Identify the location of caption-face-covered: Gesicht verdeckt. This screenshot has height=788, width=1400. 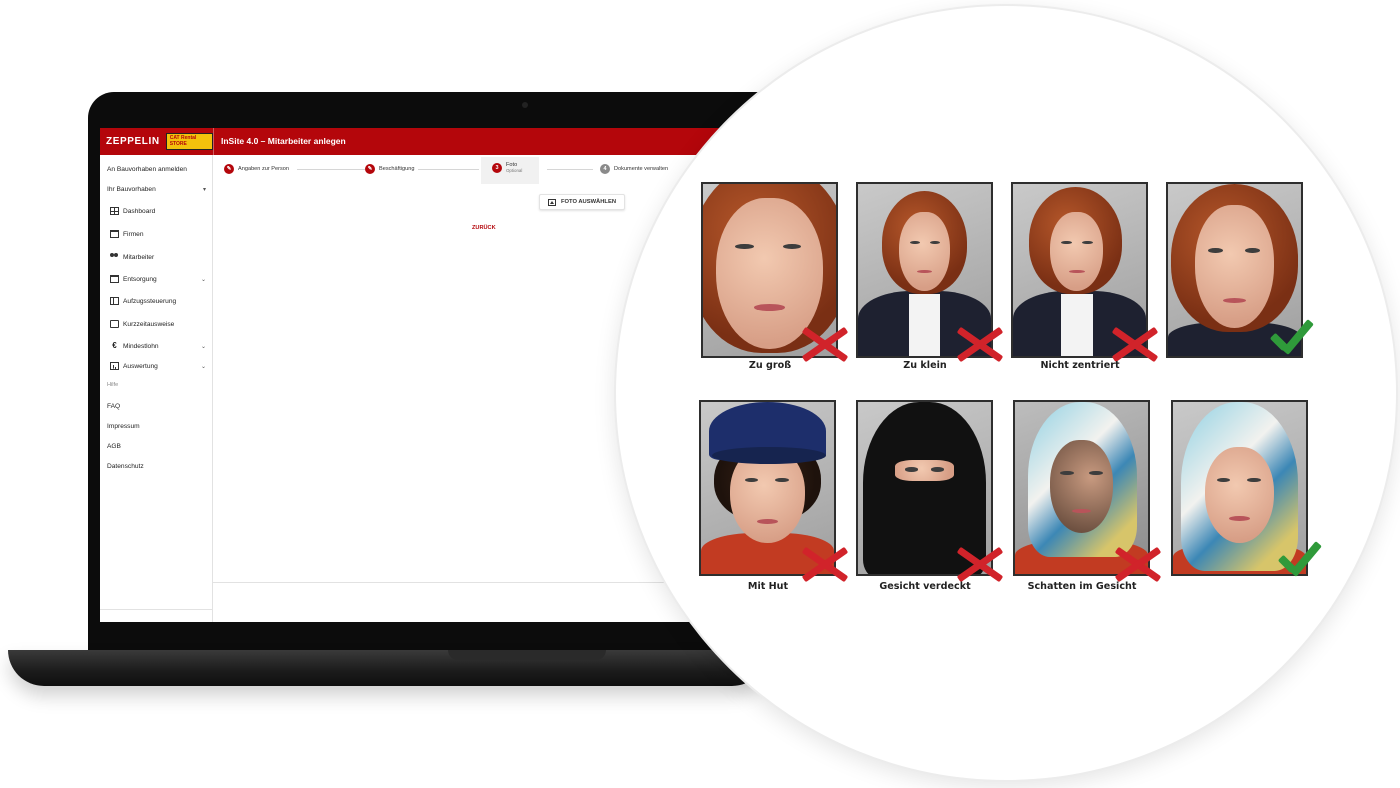
(925, 586).